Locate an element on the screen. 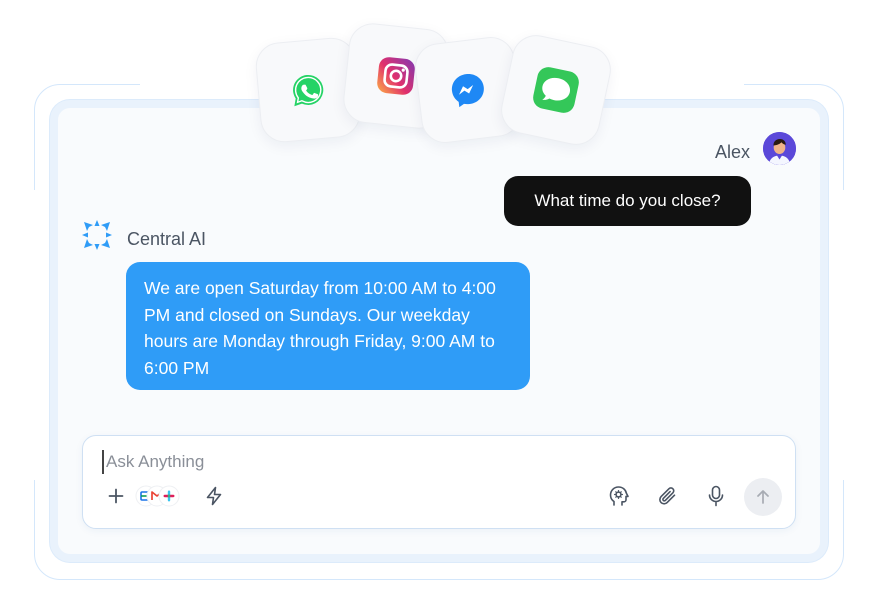 The height and width of the screenshot is (600, 880). assistant-name: Central AI is located at coordinates (167, 239).